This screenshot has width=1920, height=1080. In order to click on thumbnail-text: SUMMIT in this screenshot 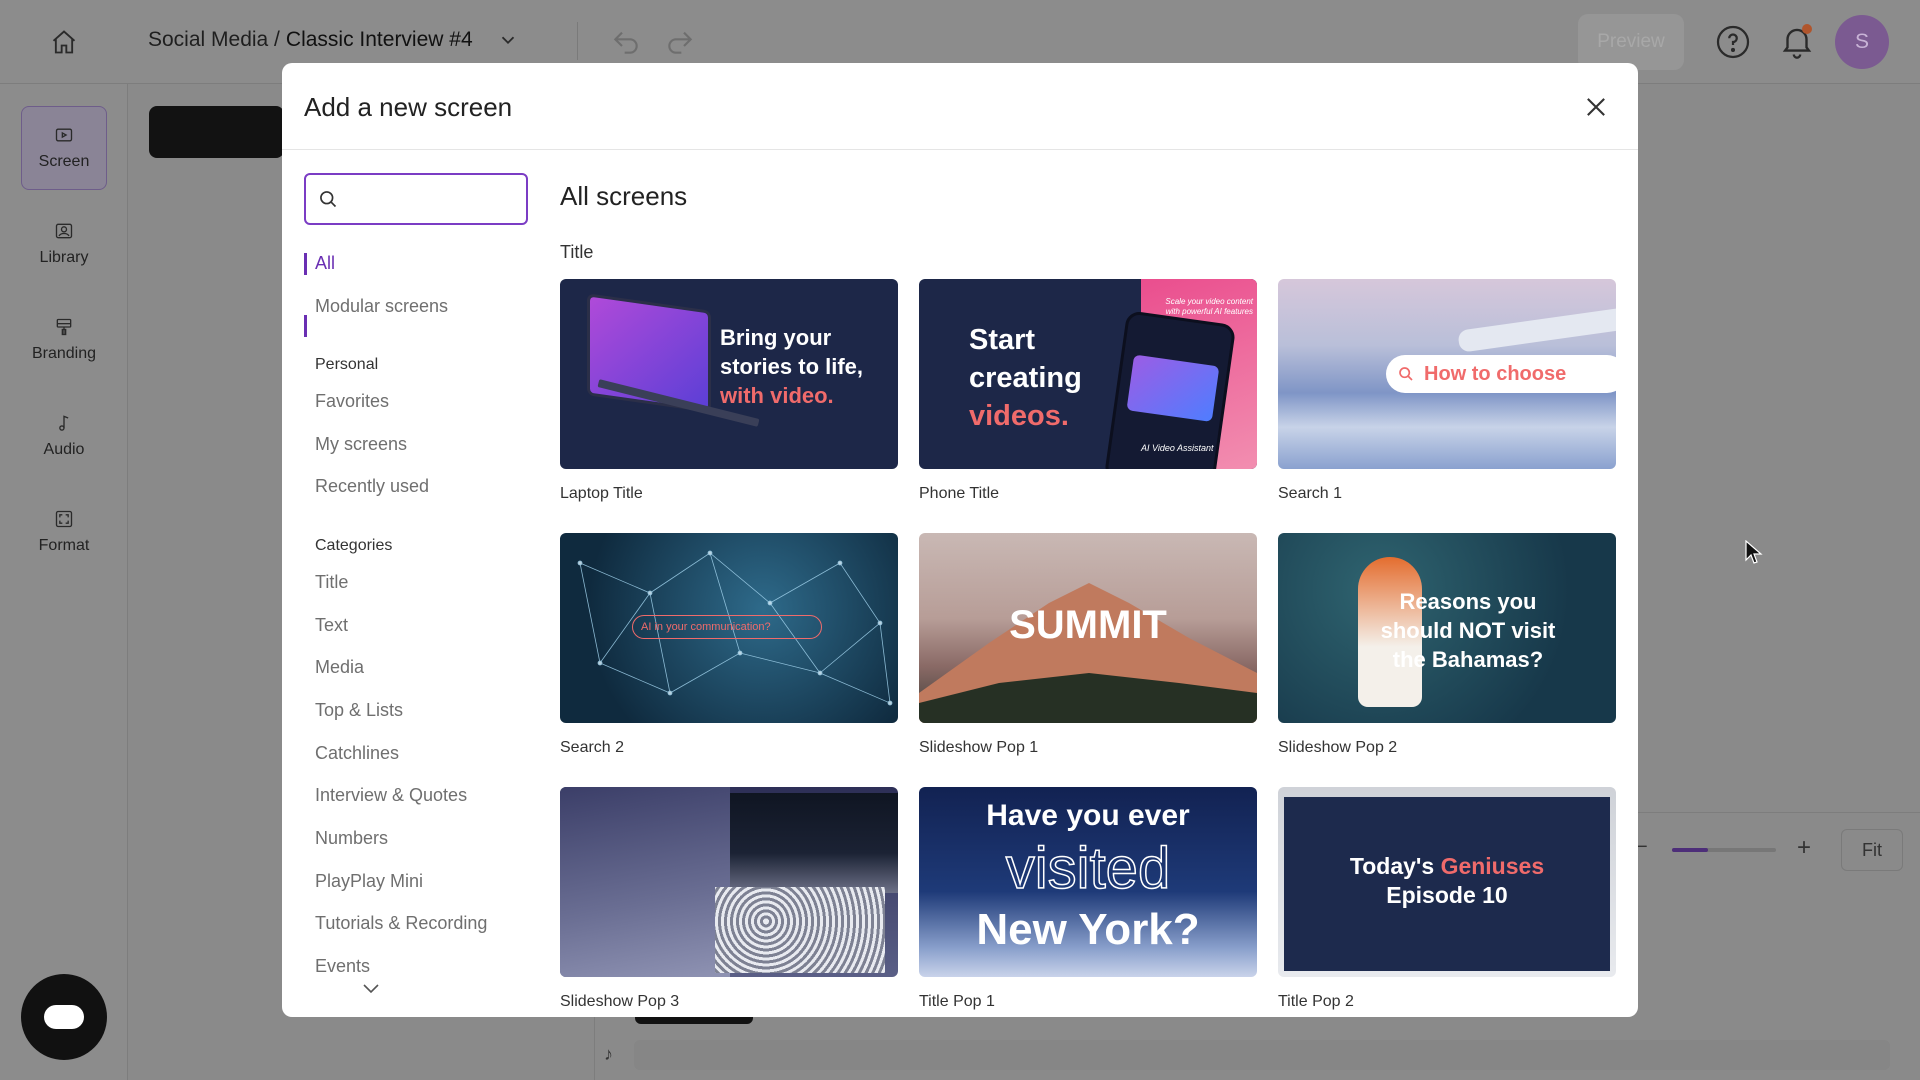, I will do `click(1088, 625)`.